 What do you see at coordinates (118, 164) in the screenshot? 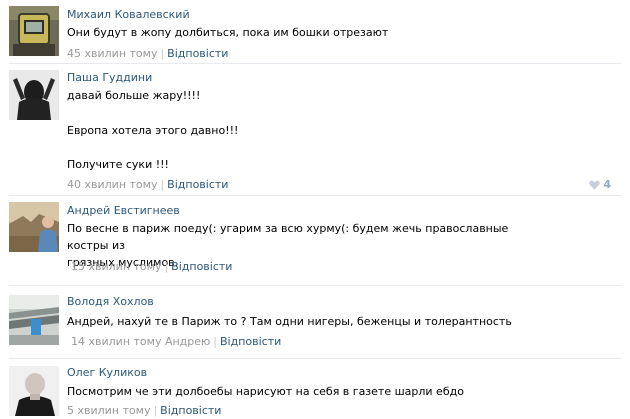
I see `comment-line: Получите суки !!!` at bounding box center [118, 164].